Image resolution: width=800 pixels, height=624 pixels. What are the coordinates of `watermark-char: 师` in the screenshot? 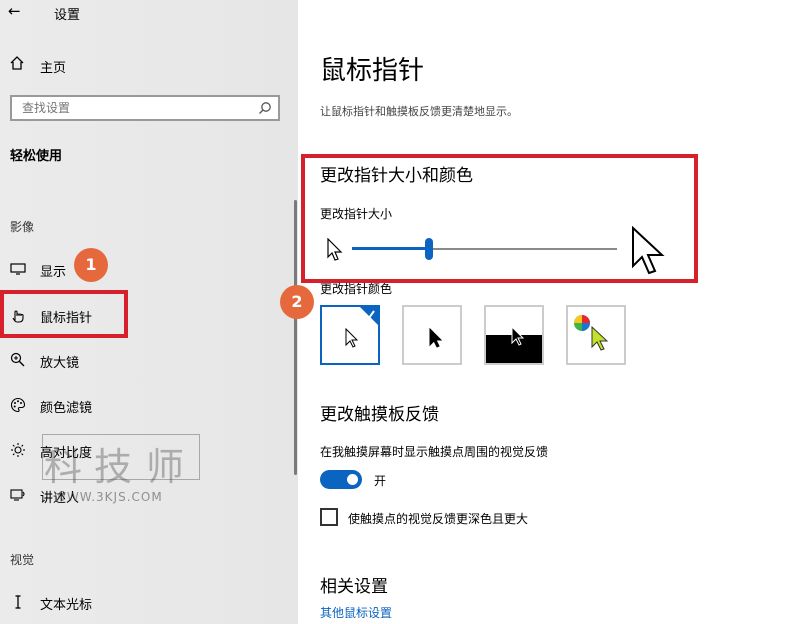 It's located at (165, 467).